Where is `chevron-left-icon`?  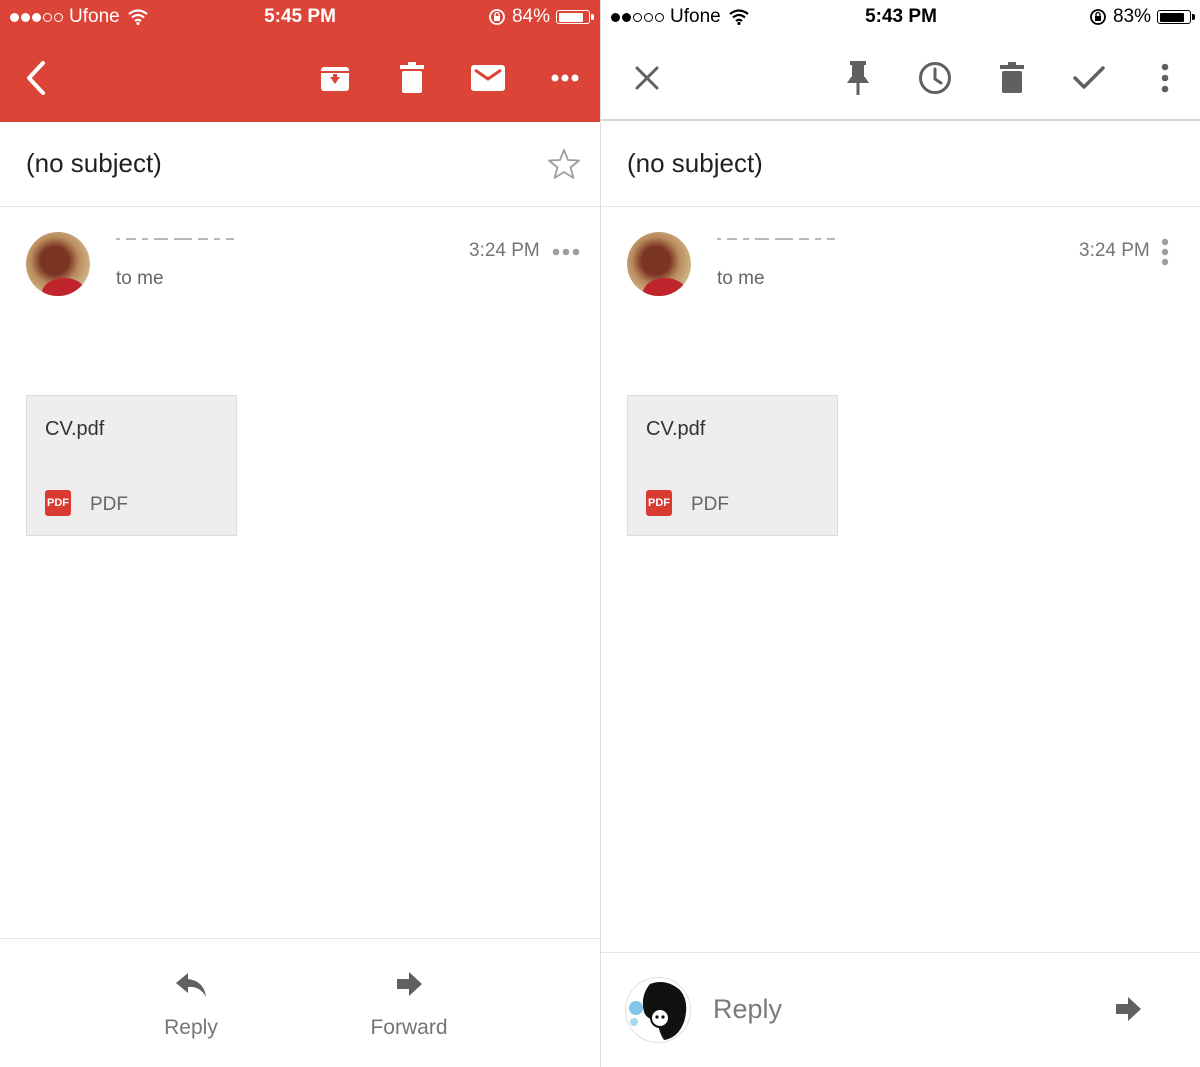 chevron-left-icon is located at coordinates (36, 78).